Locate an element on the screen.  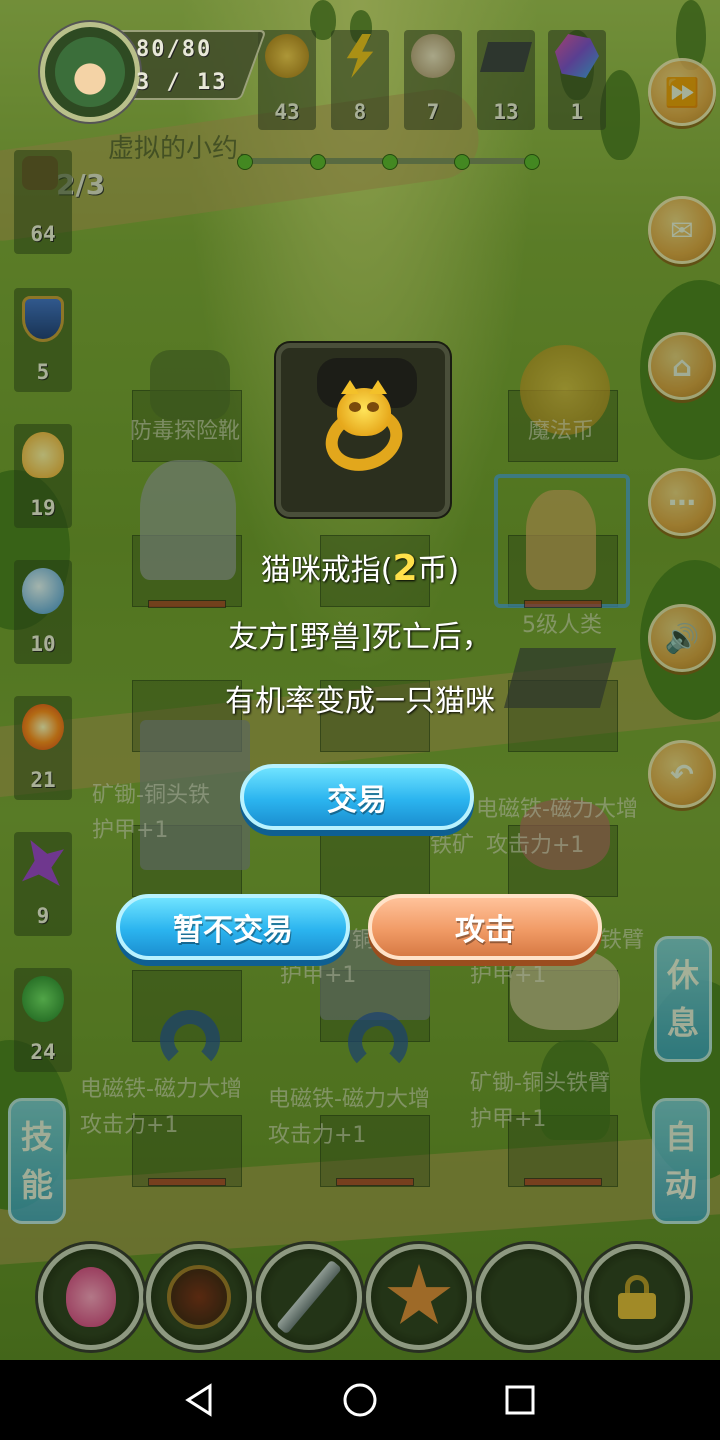
item-price: 2 is located at coordinates (405, 568).